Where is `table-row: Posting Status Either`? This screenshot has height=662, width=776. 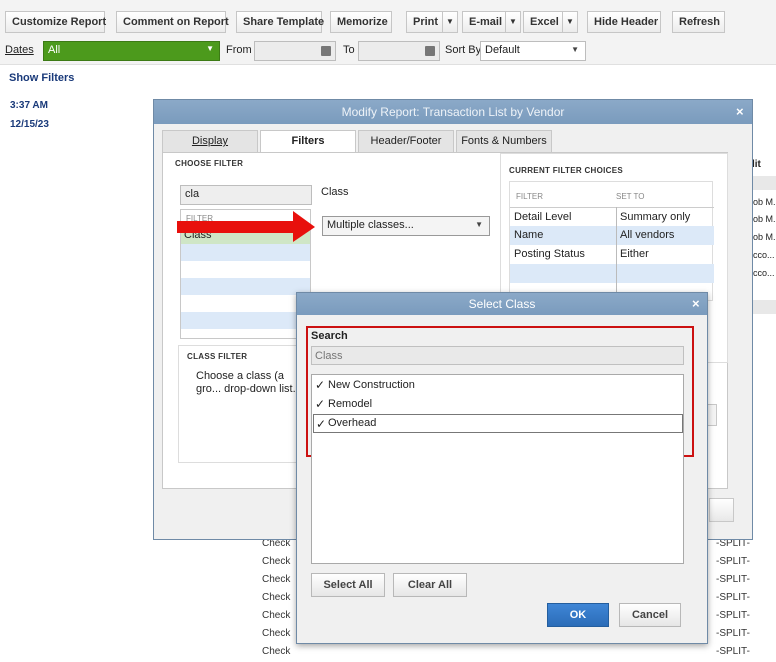 table-row: Posting Status Either is located at coordinates (612, 254).